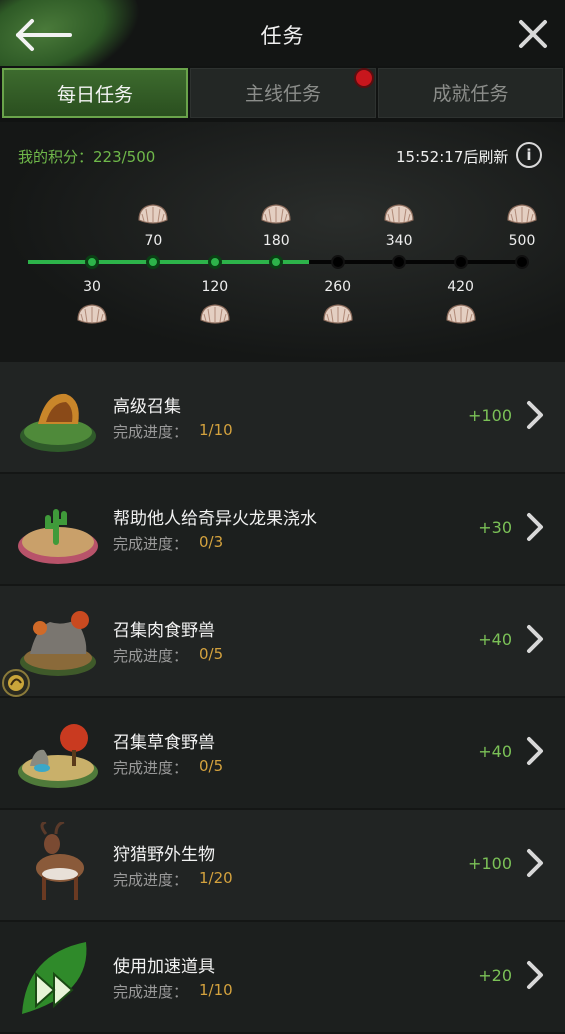  I want to click on milestone-value: 120, so click(215, 287).